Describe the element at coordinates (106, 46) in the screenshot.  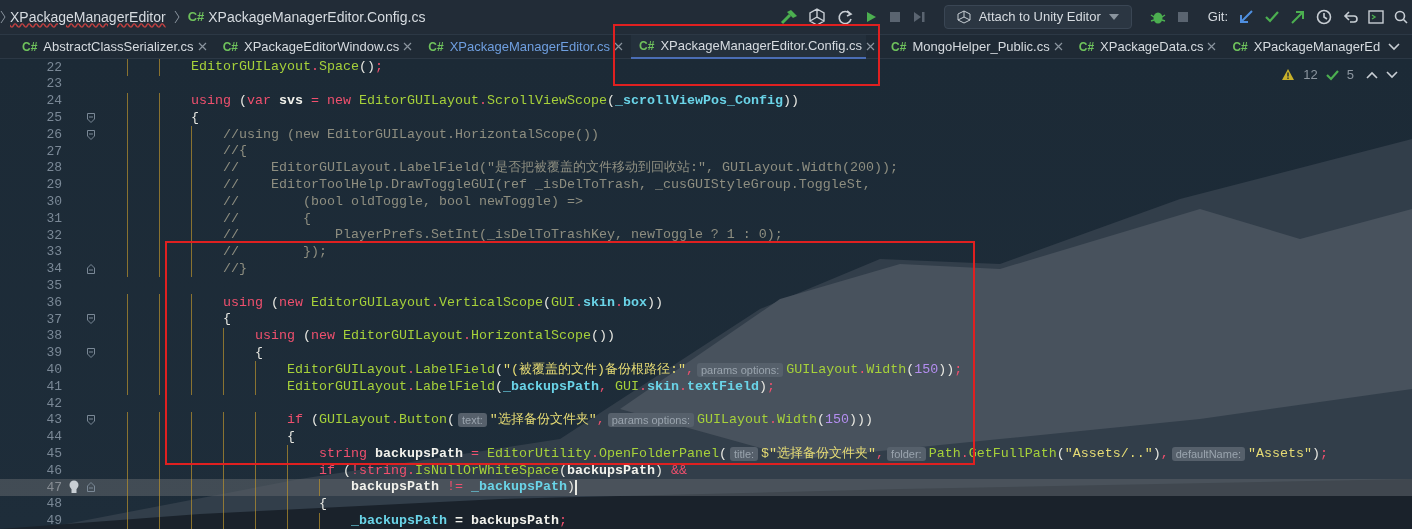
I see `file-tab: C# AbstractClassSerializer.cs` at that location.